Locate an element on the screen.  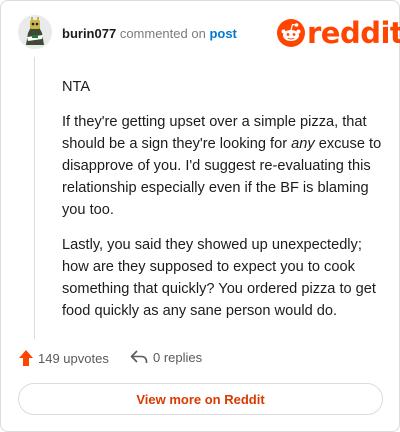
username-link: burin077 is located at coordinates (89, 33).